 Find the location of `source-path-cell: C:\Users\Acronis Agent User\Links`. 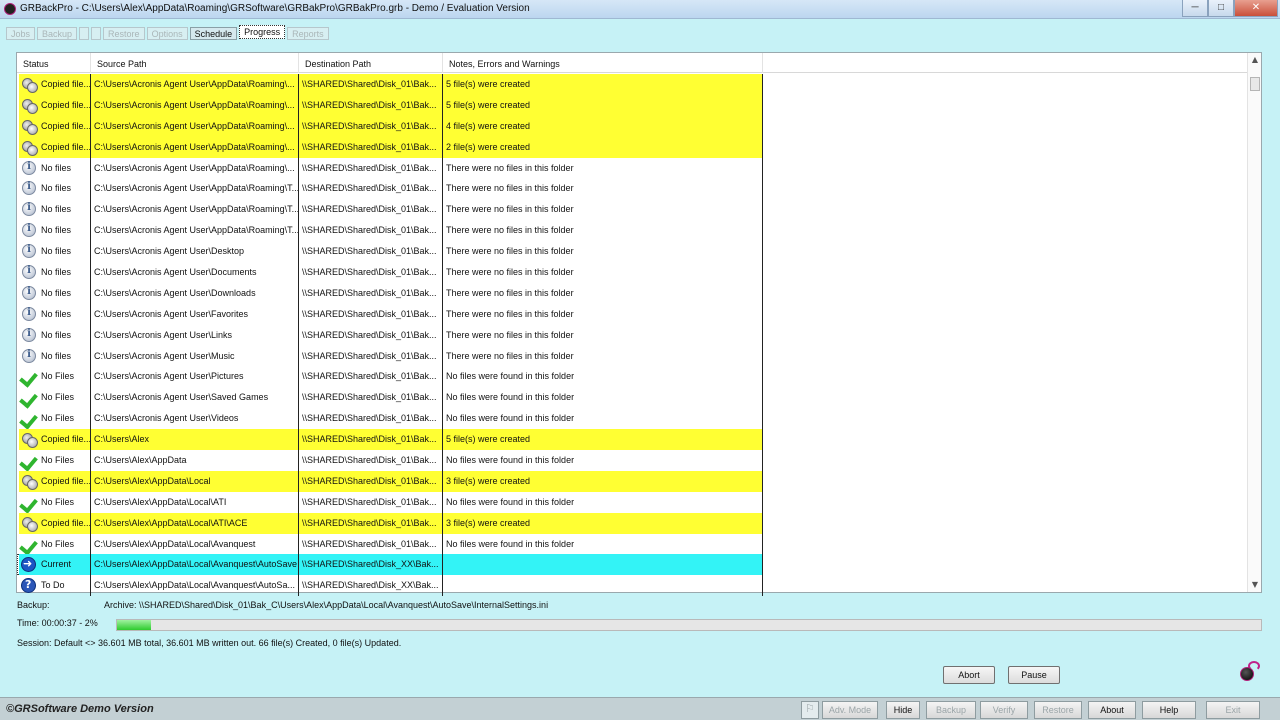

source-path-cell: C:\Users\Acronis Agent User\Links is located at coordinates (195, 335).